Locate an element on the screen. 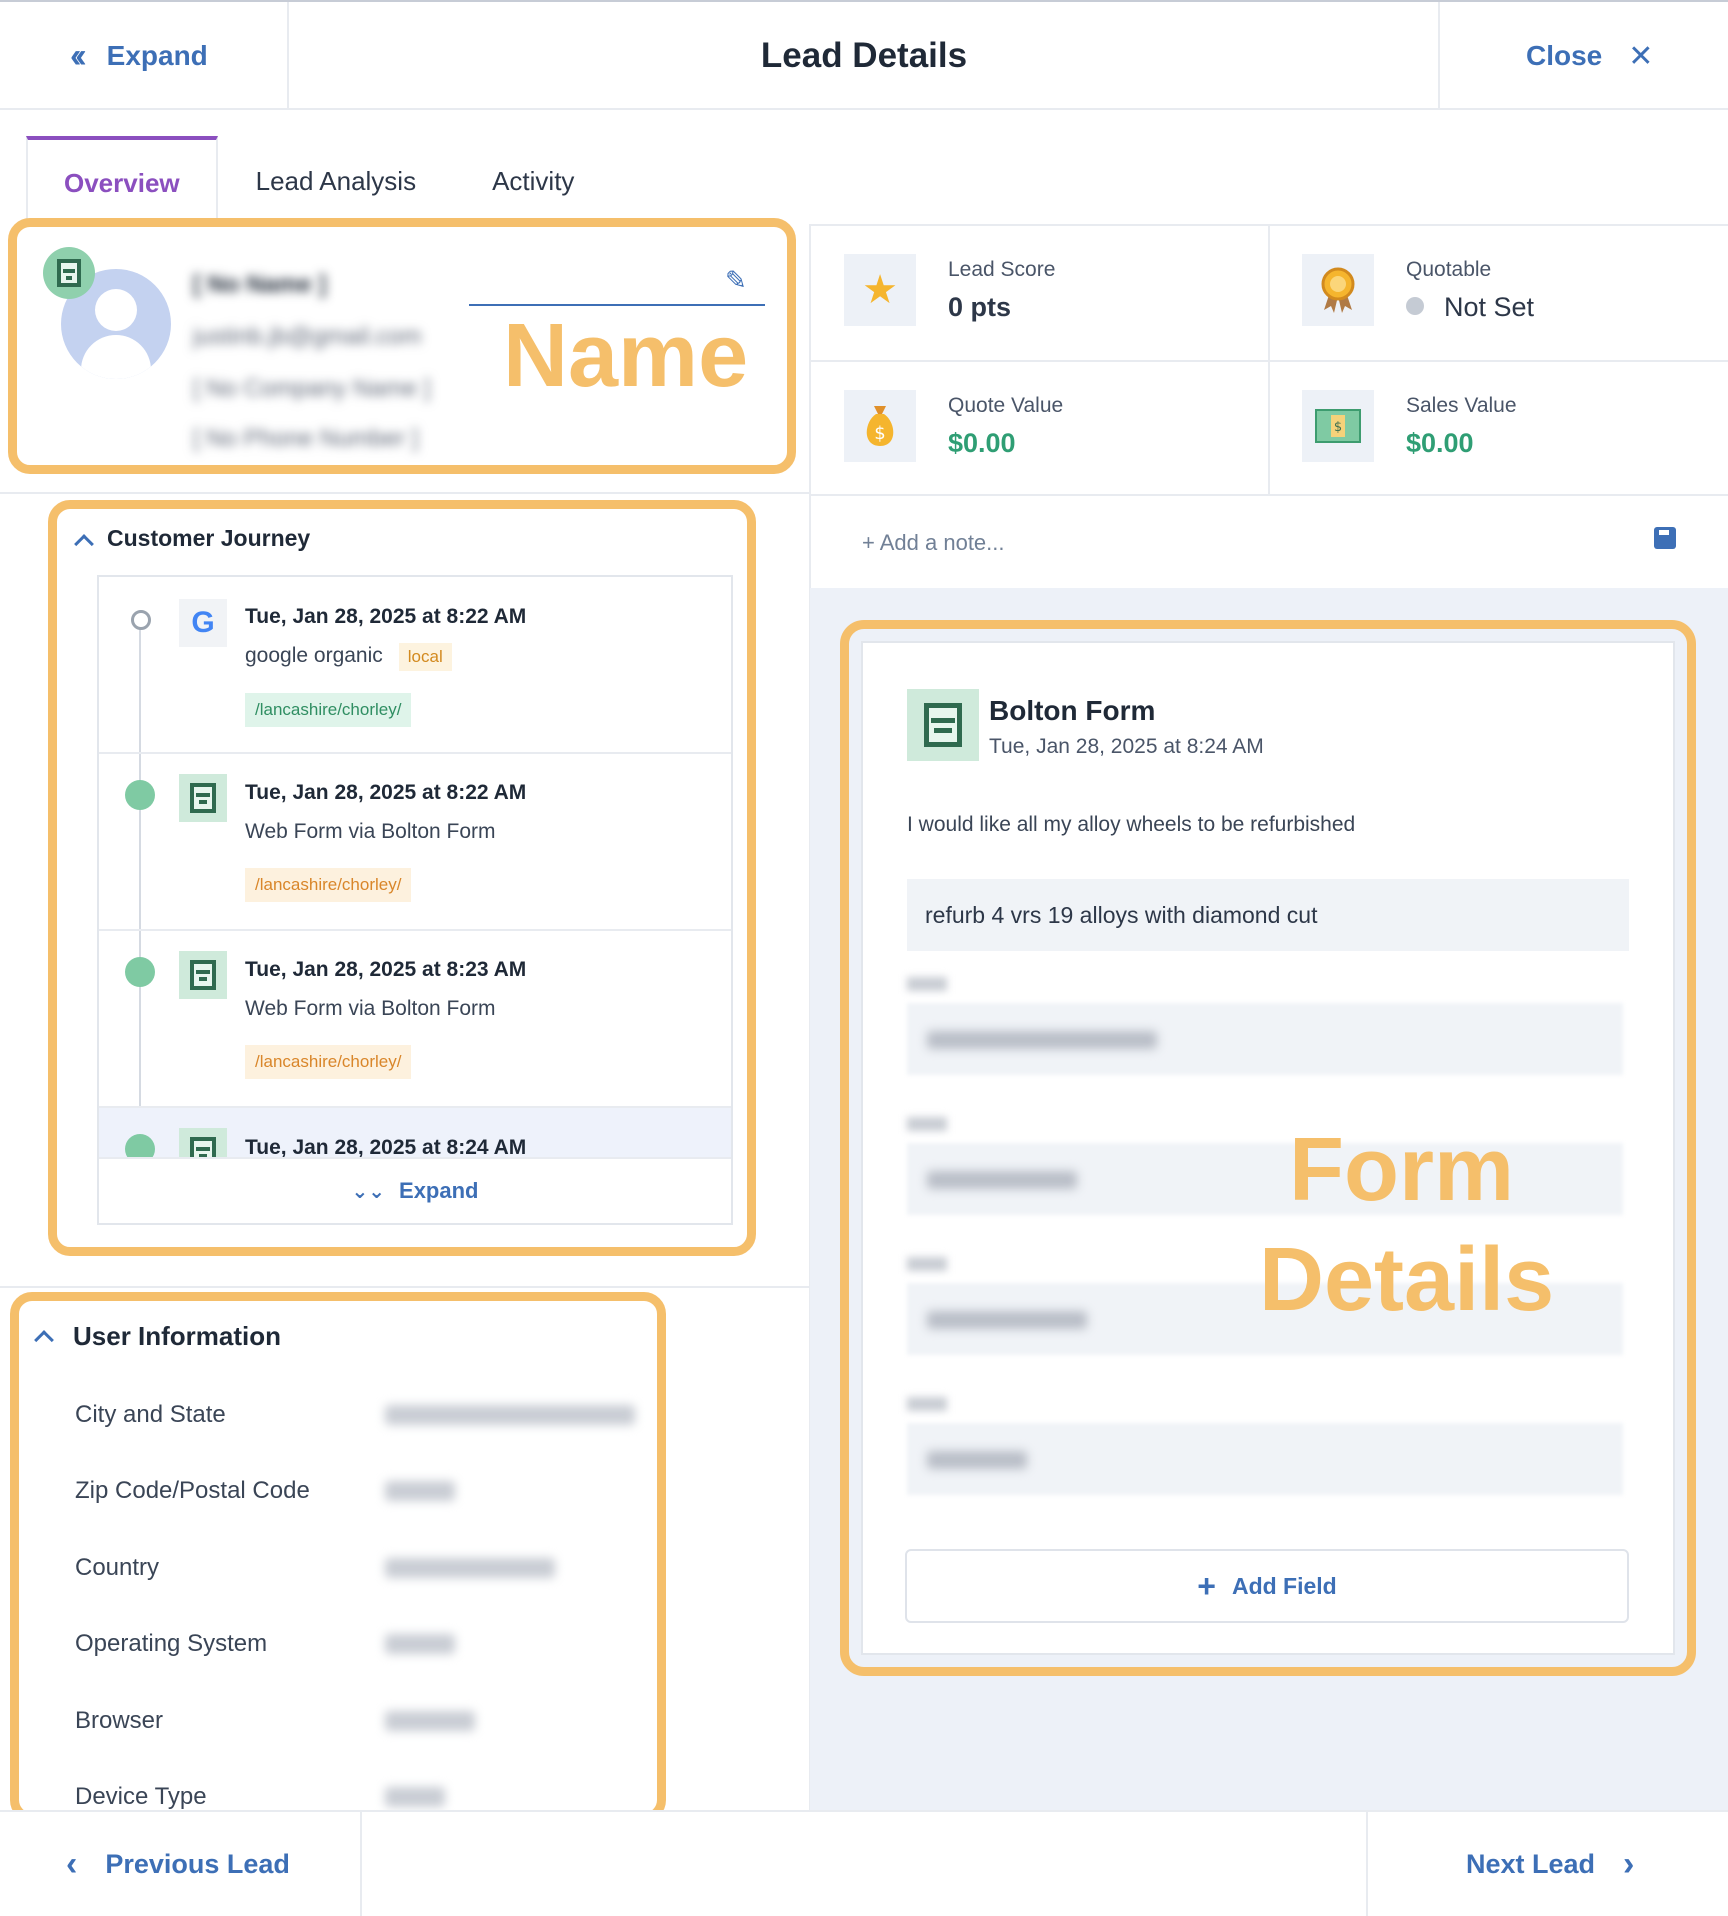 The width and height of the screenshot is (1728, 1916). quotable-value: Not Set is located at coordinates (1470, 307).